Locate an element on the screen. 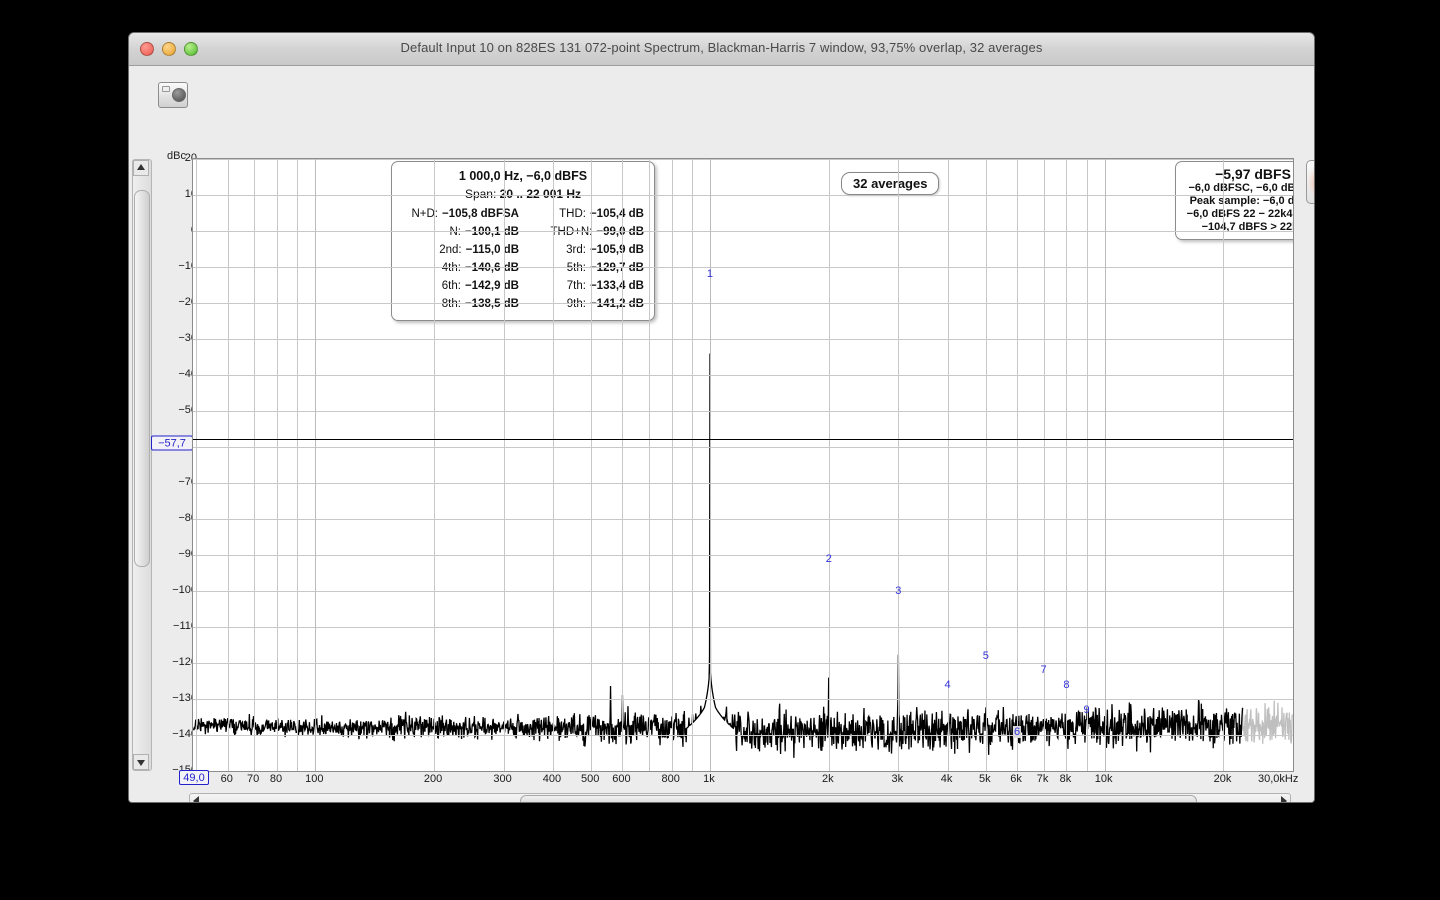  x-tick-label: 800 is located at coordinates (670, 779).